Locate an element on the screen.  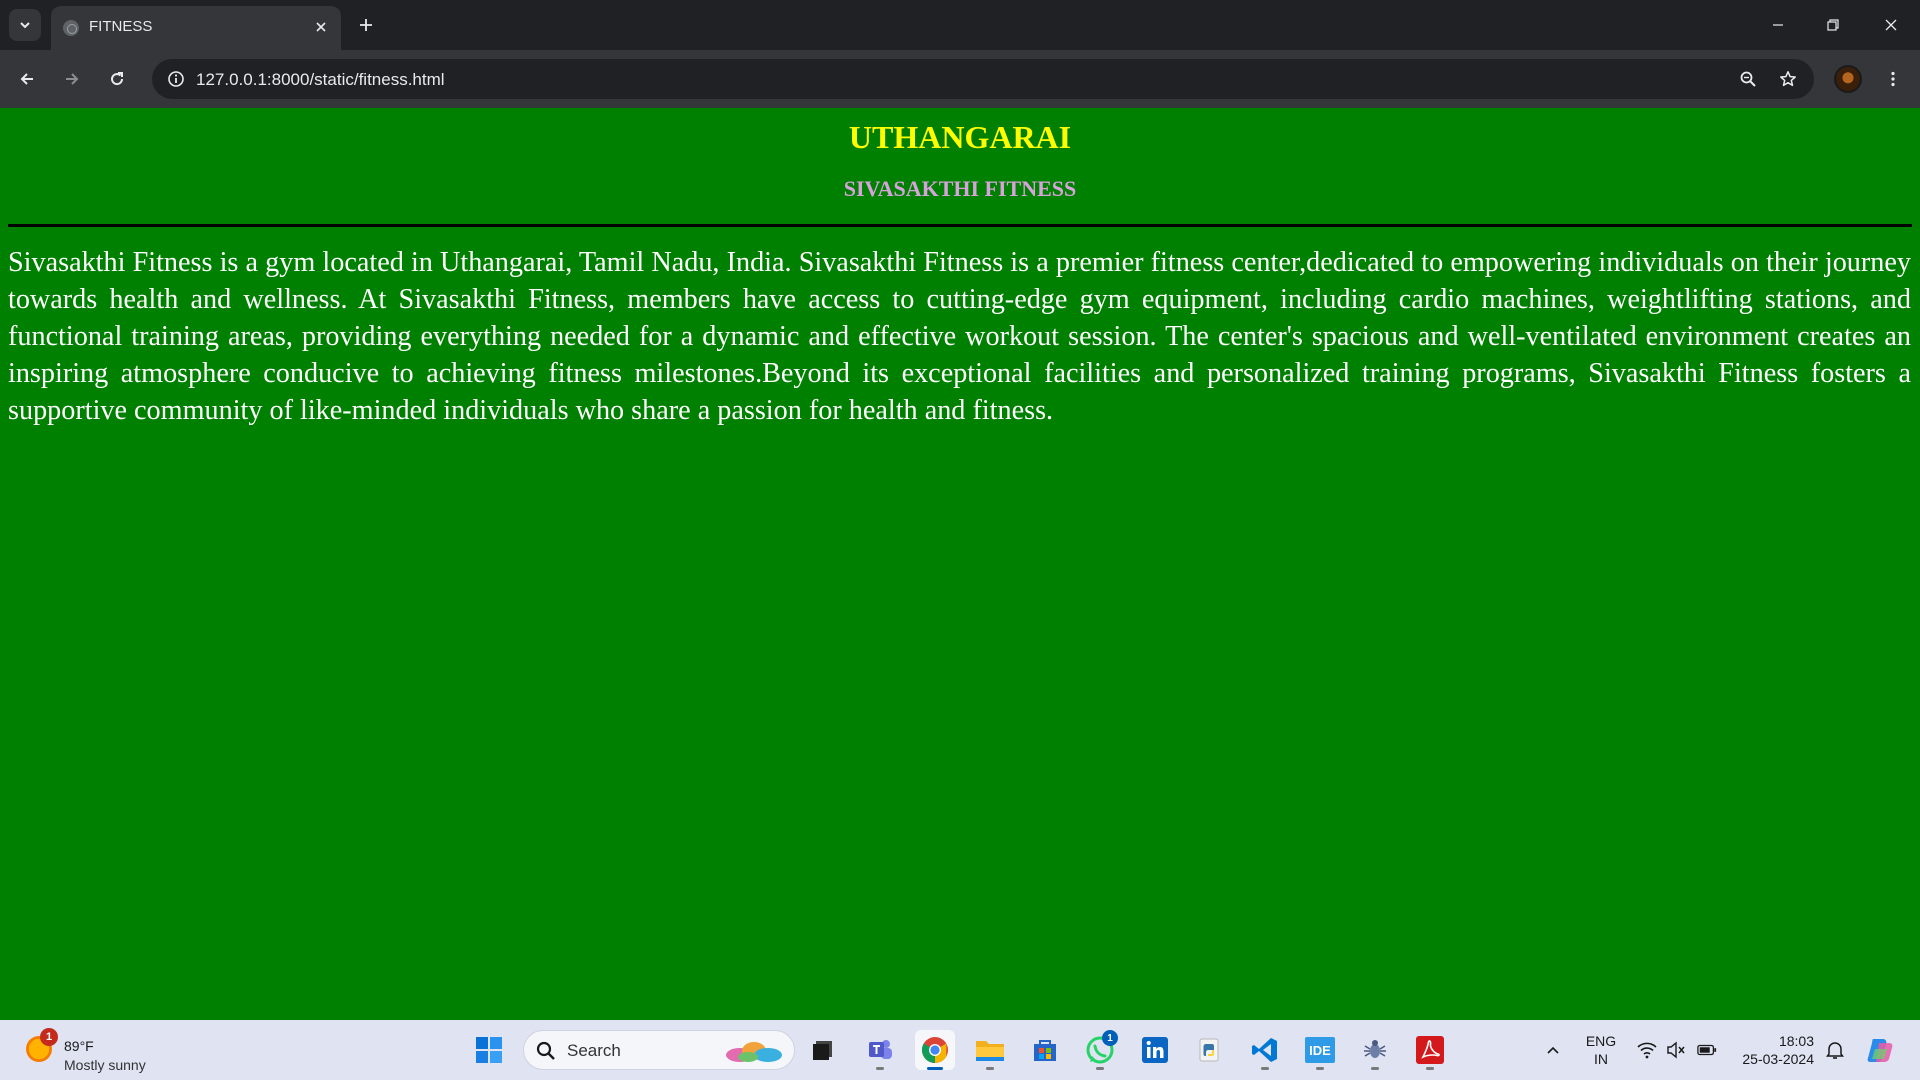
chrome-icon is located at coordinates (934, 1050).